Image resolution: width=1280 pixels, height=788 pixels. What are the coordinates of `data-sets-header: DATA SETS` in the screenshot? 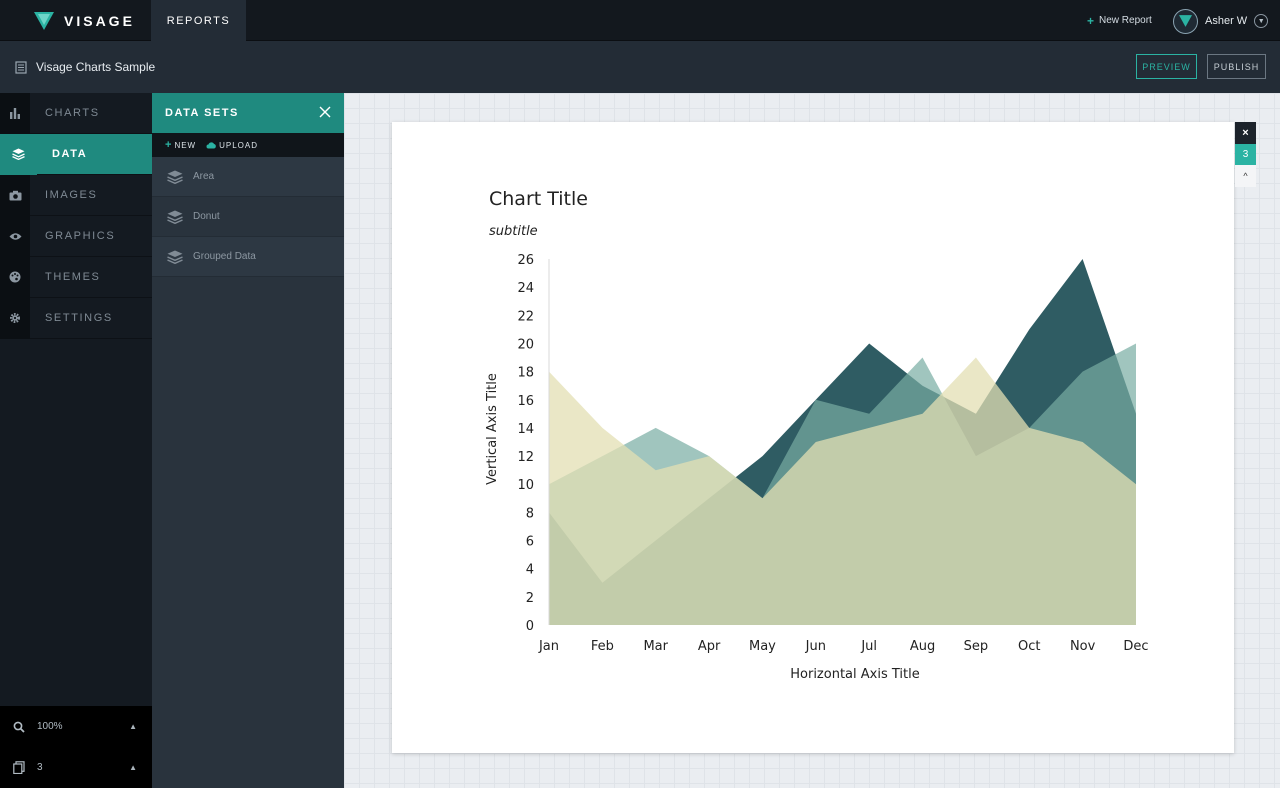 It's located at (248, 113).